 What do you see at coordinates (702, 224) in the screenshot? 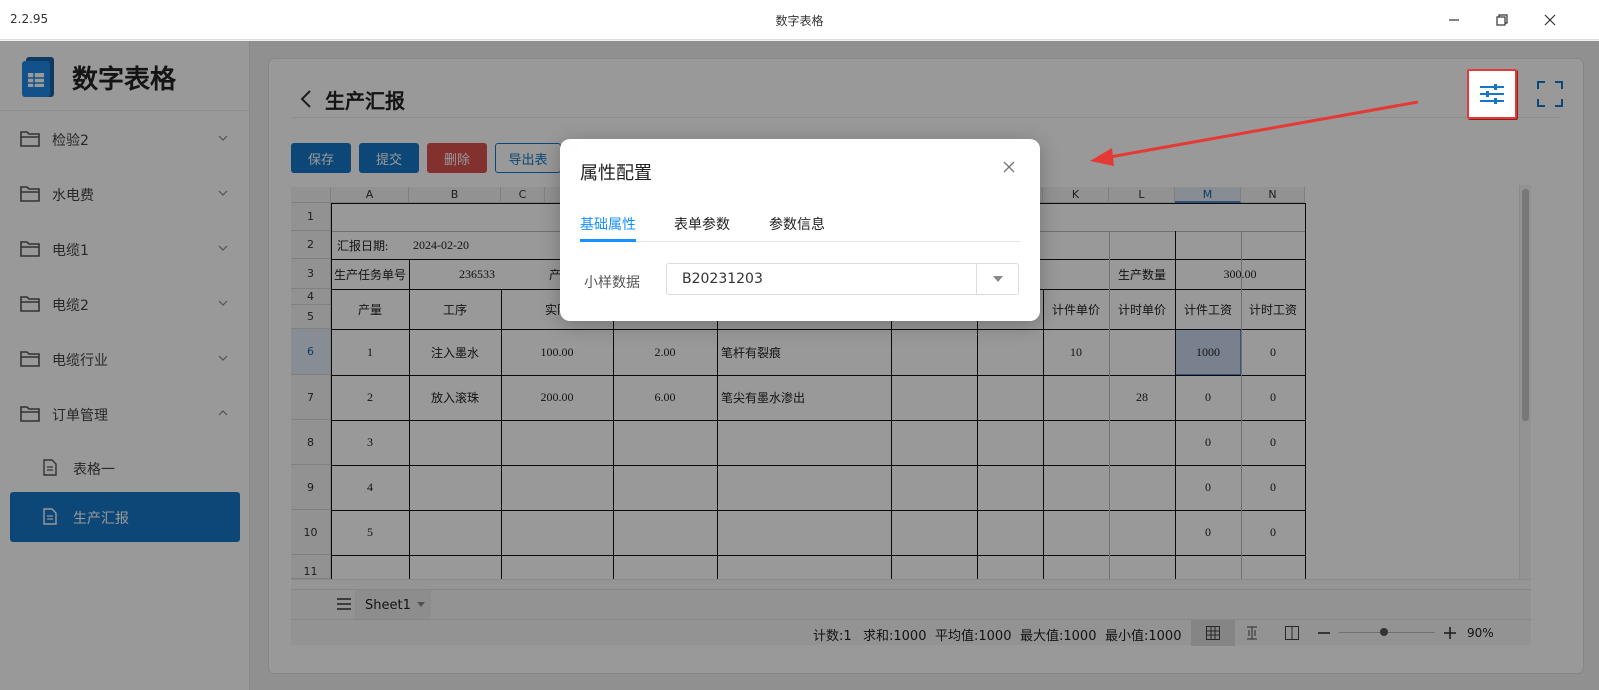
I see `tab-form-params: 表单参数` at bounding box center [702, 224].